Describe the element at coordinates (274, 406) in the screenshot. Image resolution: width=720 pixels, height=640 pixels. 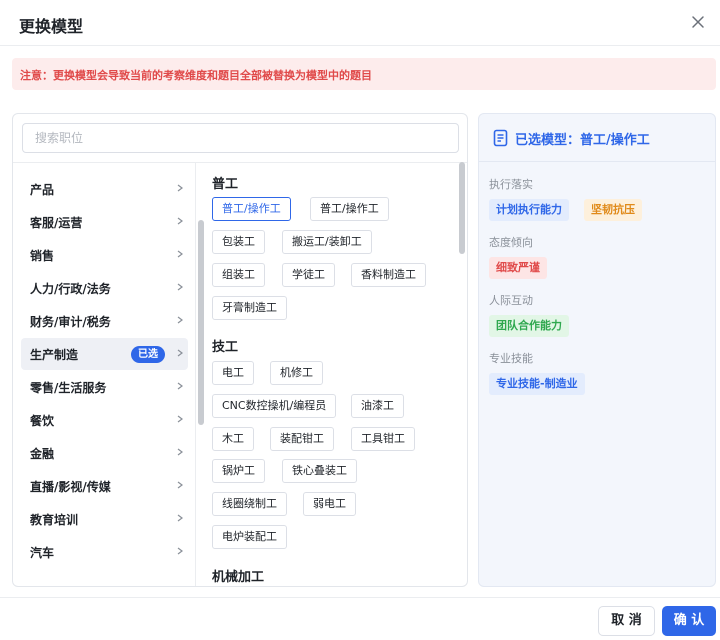
I see `job-chip: CNC数控操机/编程员` at that location.